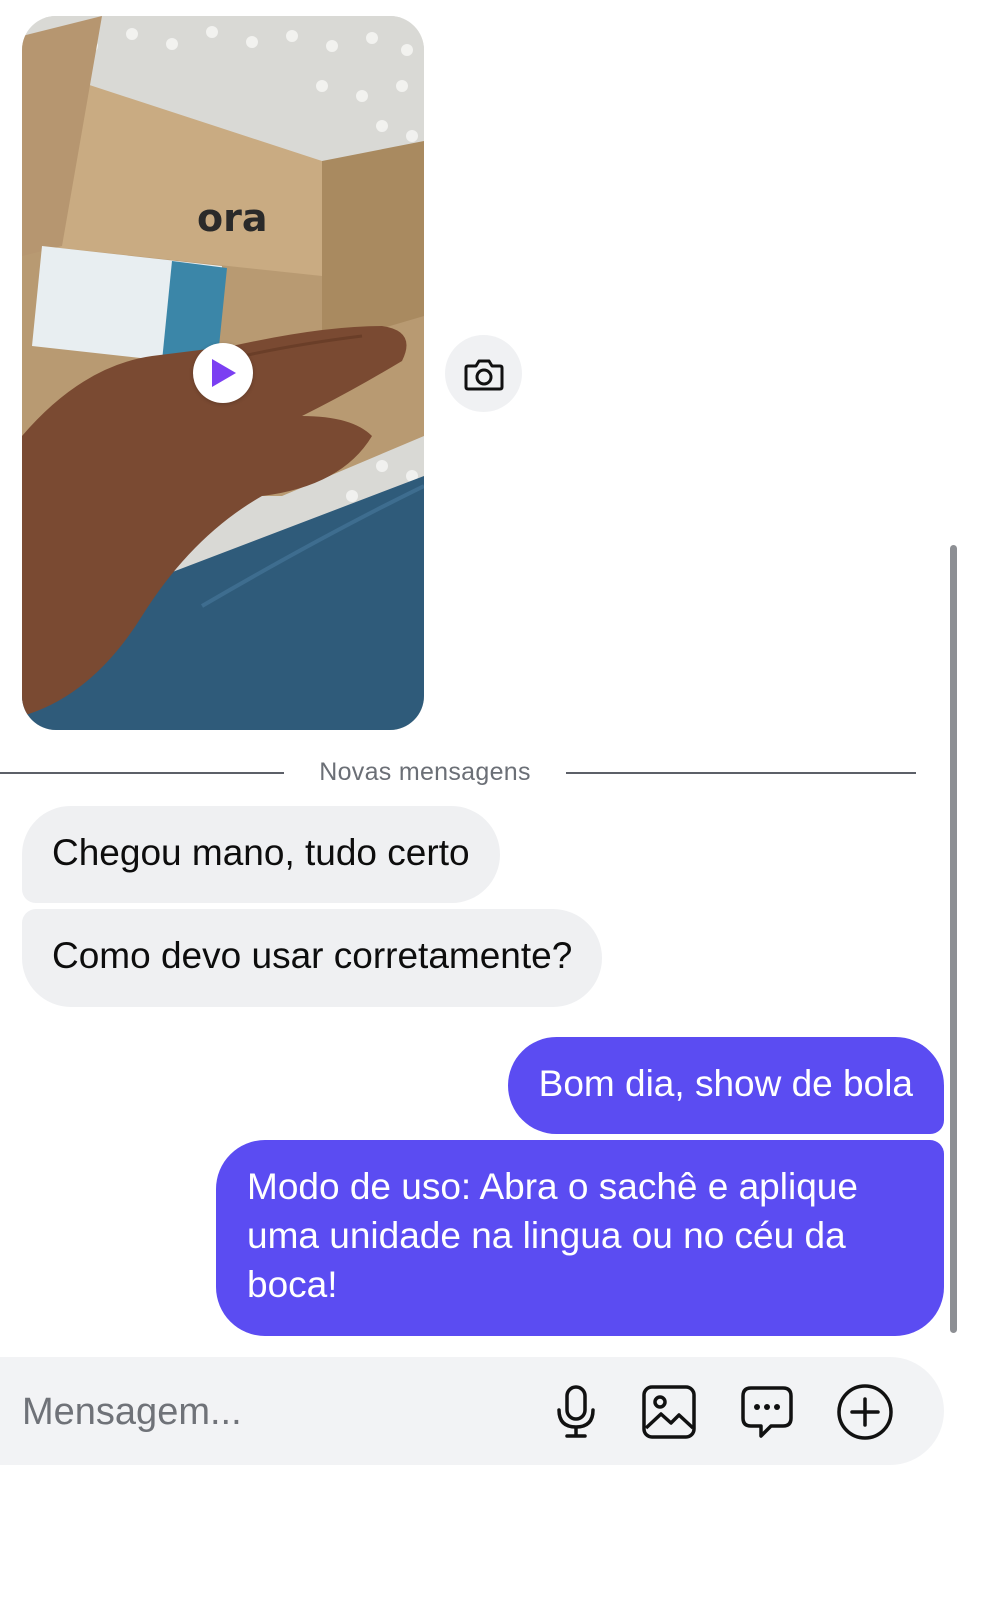  I want to click on microphone-button, so click(576, 1412).